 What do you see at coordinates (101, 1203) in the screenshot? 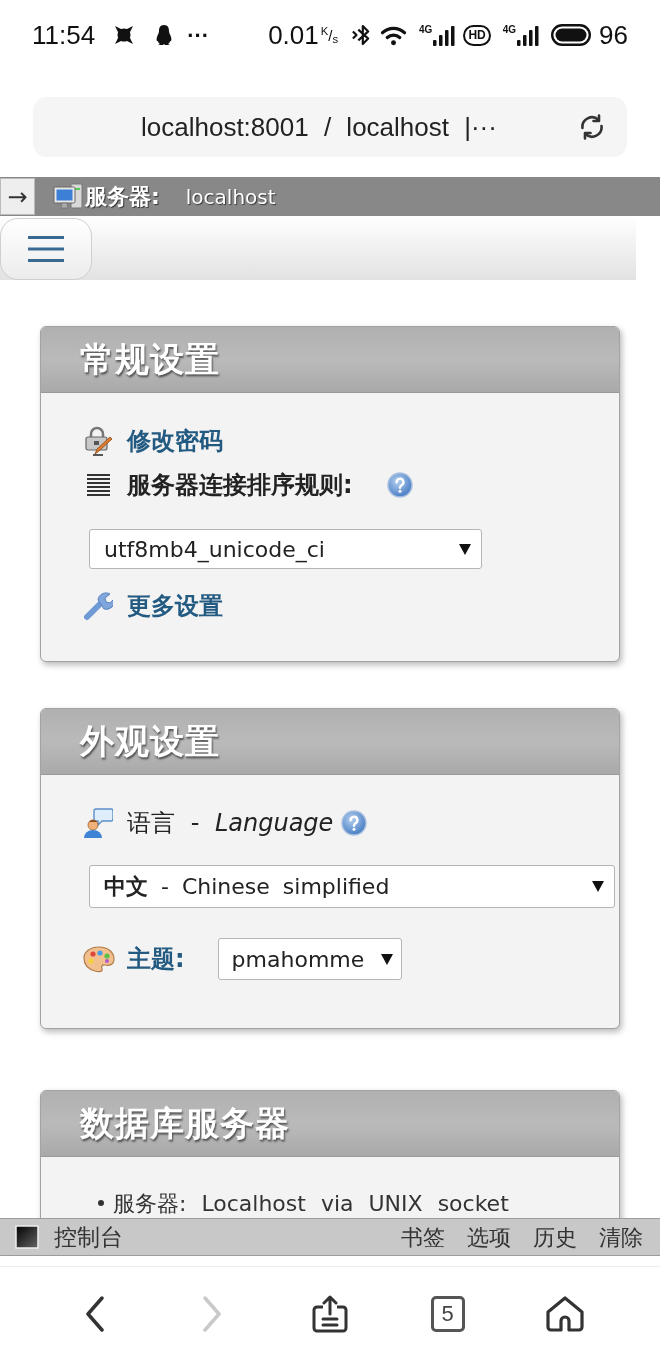
I see `bullet-icon` at bounding box center [101, 1203].